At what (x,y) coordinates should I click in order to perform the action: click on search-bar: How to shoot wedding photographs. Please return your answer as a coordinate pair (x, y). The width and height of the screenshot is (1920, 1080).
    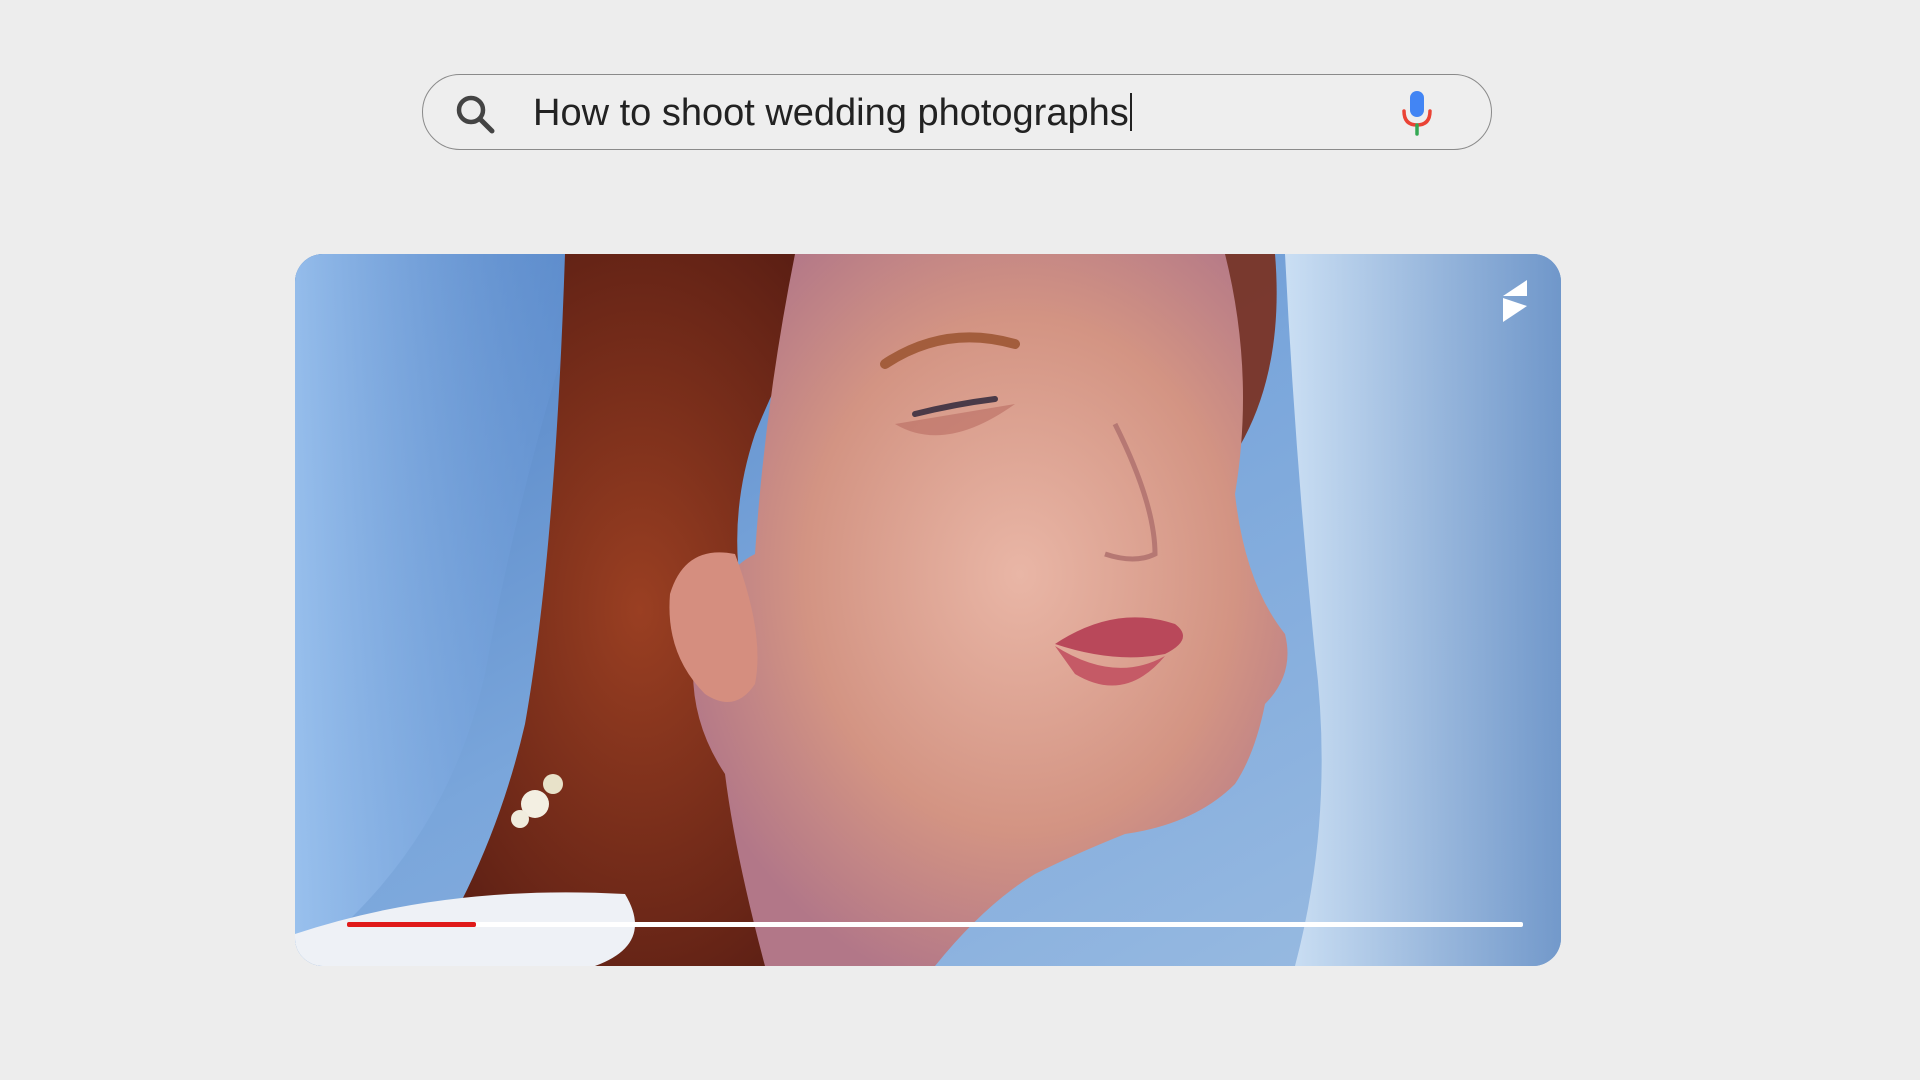
    Looking at the image, I should click on (957, 112).